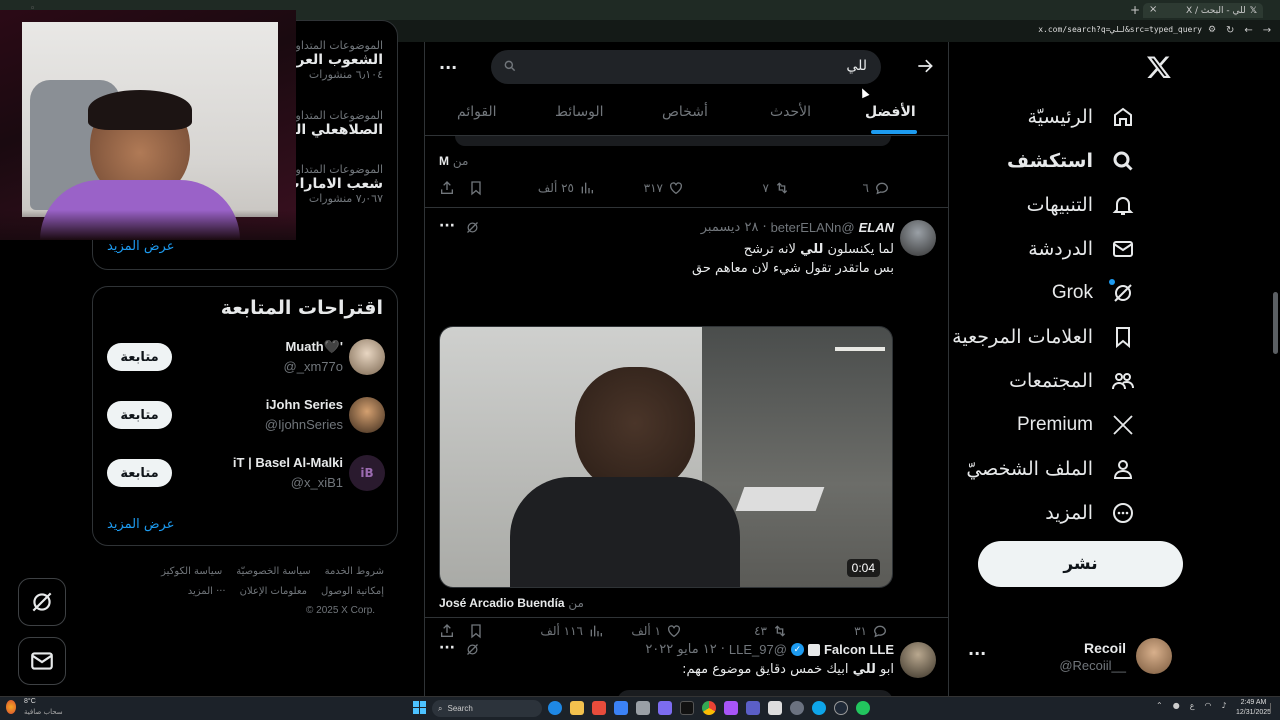 This screenshot has width=1280, height=720. What do you see at coordinates (1120, 29) in the screenshot?
I see `url-field: x.com/search?q=للي&src=typed_query` at bounding box center [1120, 29].